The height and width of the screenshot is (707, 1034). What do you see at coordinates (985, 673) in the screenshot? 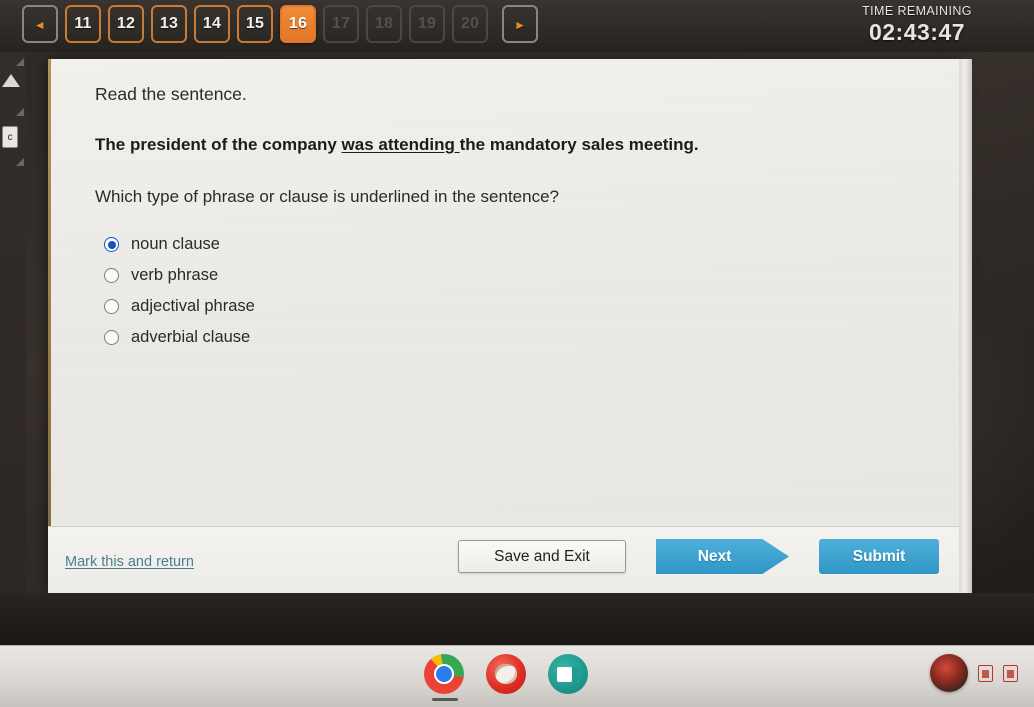
I see `notification-badge-icon` at bounding box center [985, 673].